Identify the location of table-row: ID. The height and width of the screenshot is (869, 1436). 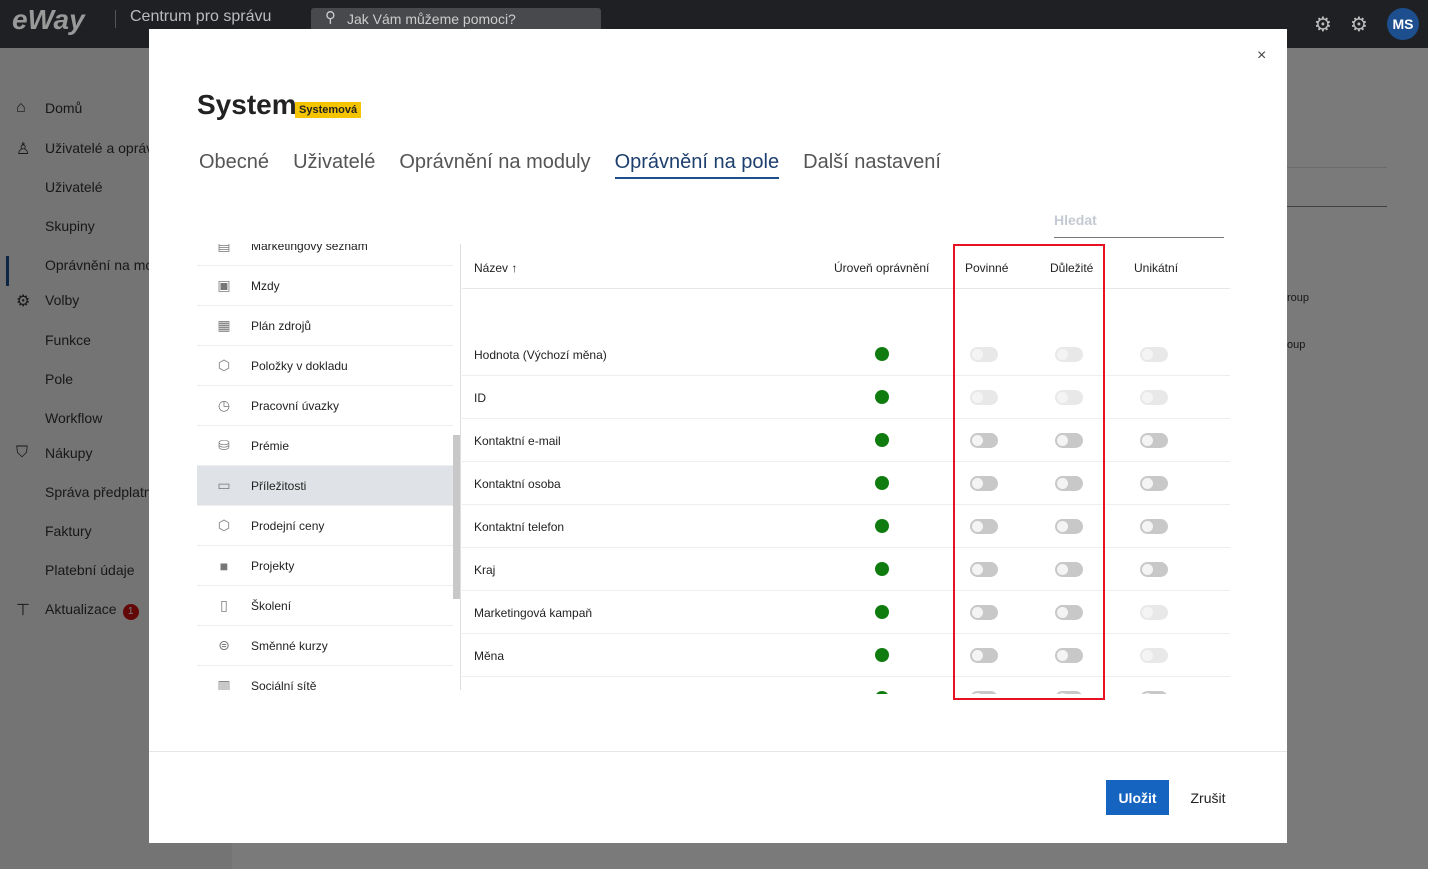
(846, 397).